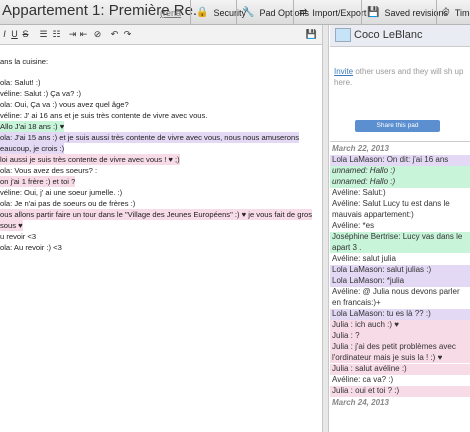 The image size is (470, 432). Describe the element at coordinates (303, 12) in the screenshot. I see `arrows-icon: ⇄` at that location.